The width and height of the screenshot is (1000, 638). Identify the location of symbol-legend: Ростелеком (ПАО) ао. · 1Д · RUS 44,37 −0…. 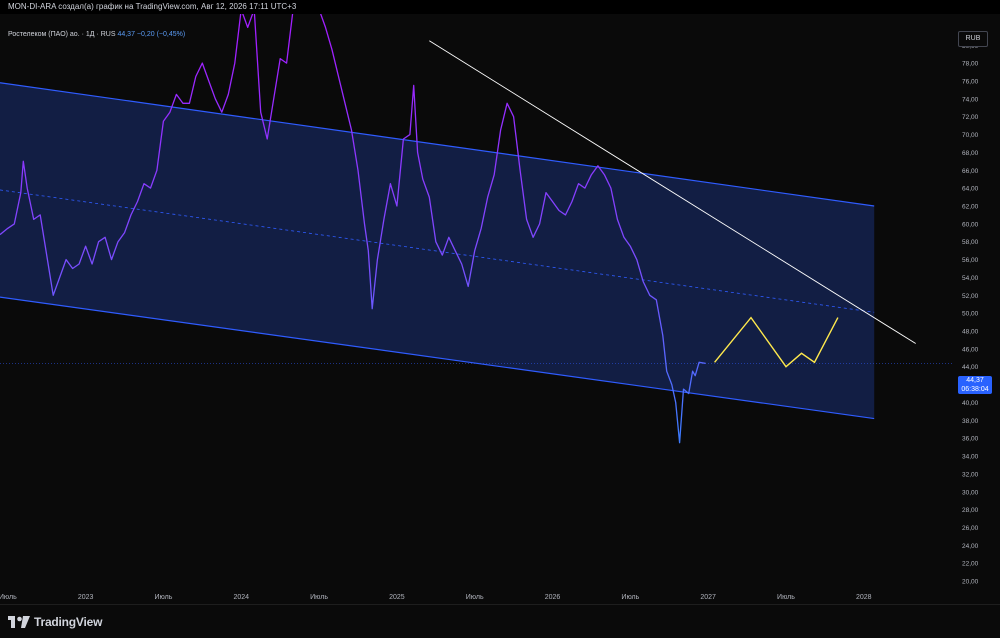
(96, 34).